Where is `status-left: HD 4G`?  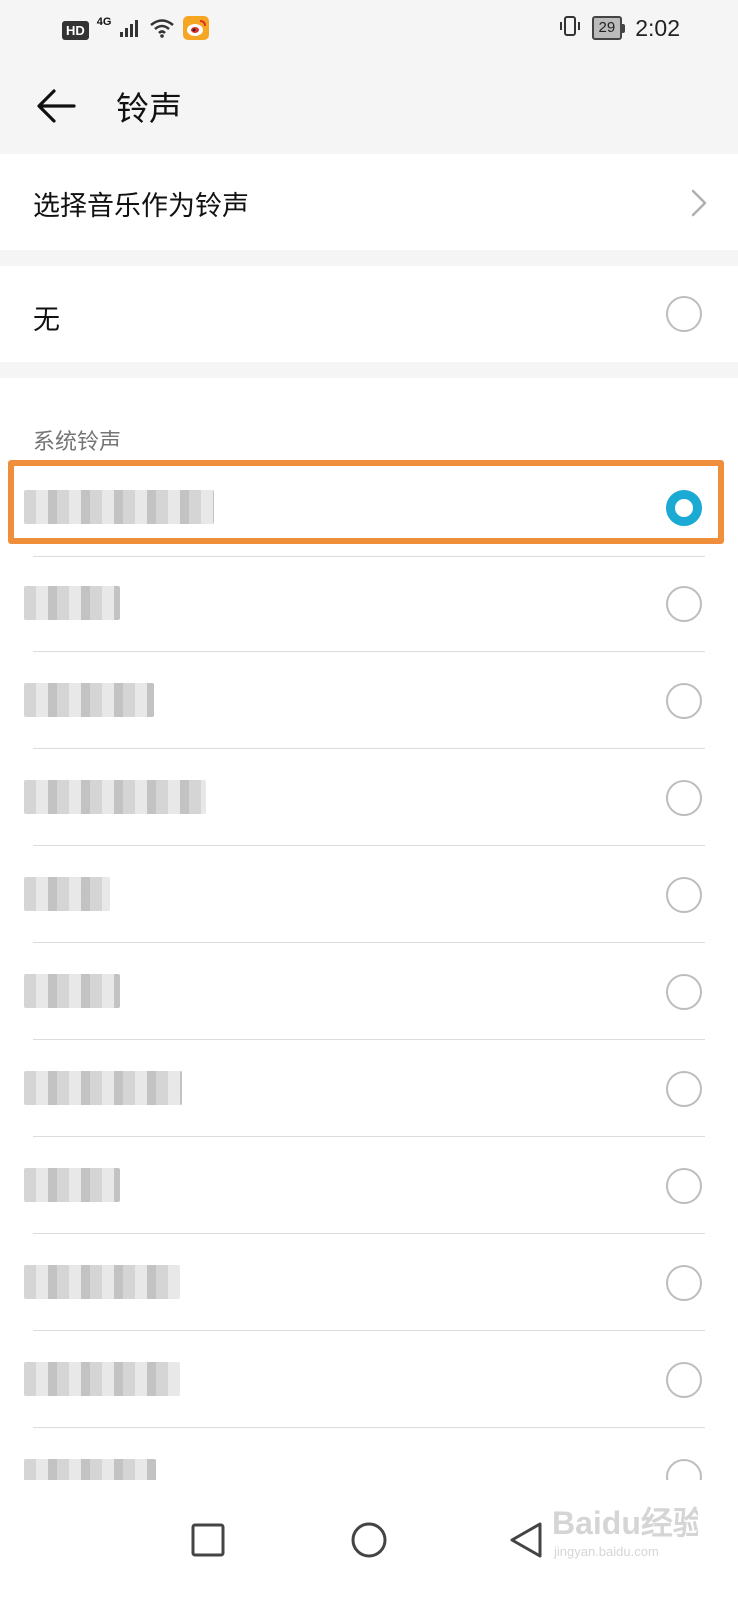
status-left: HD 4G is located at coordinates (136, 30).